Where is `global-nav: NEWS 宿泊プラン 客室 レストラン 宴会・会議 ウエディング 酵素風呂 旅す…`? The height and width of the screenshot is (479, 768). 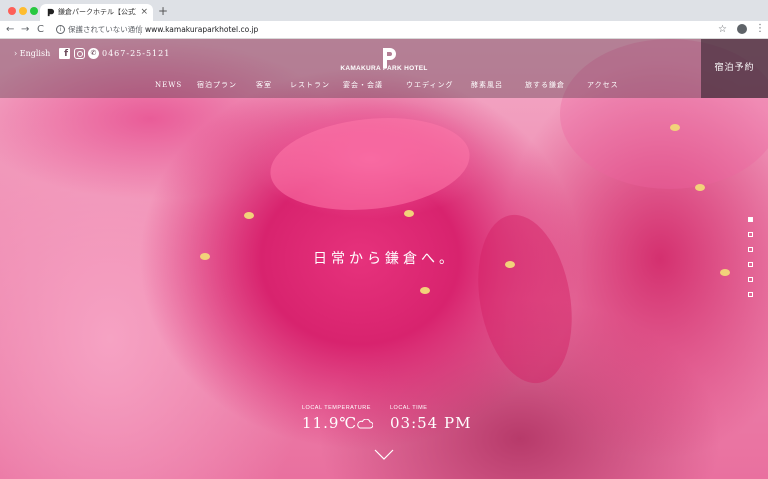 global-nav: NEWS 宿泊プラン 客室 レストラン 宴会・会議 ウエディング 酵素風呂 旅す… is located at coordinates (384, 86).